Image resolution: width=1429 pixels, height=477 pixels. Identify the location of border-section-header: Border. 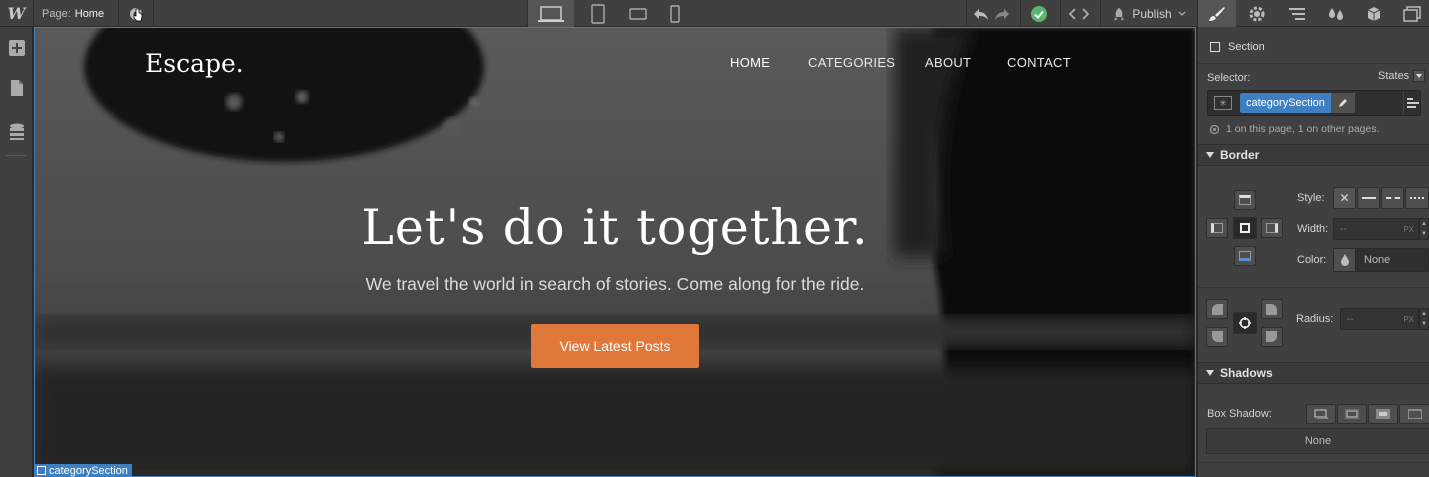
(1313, 155).